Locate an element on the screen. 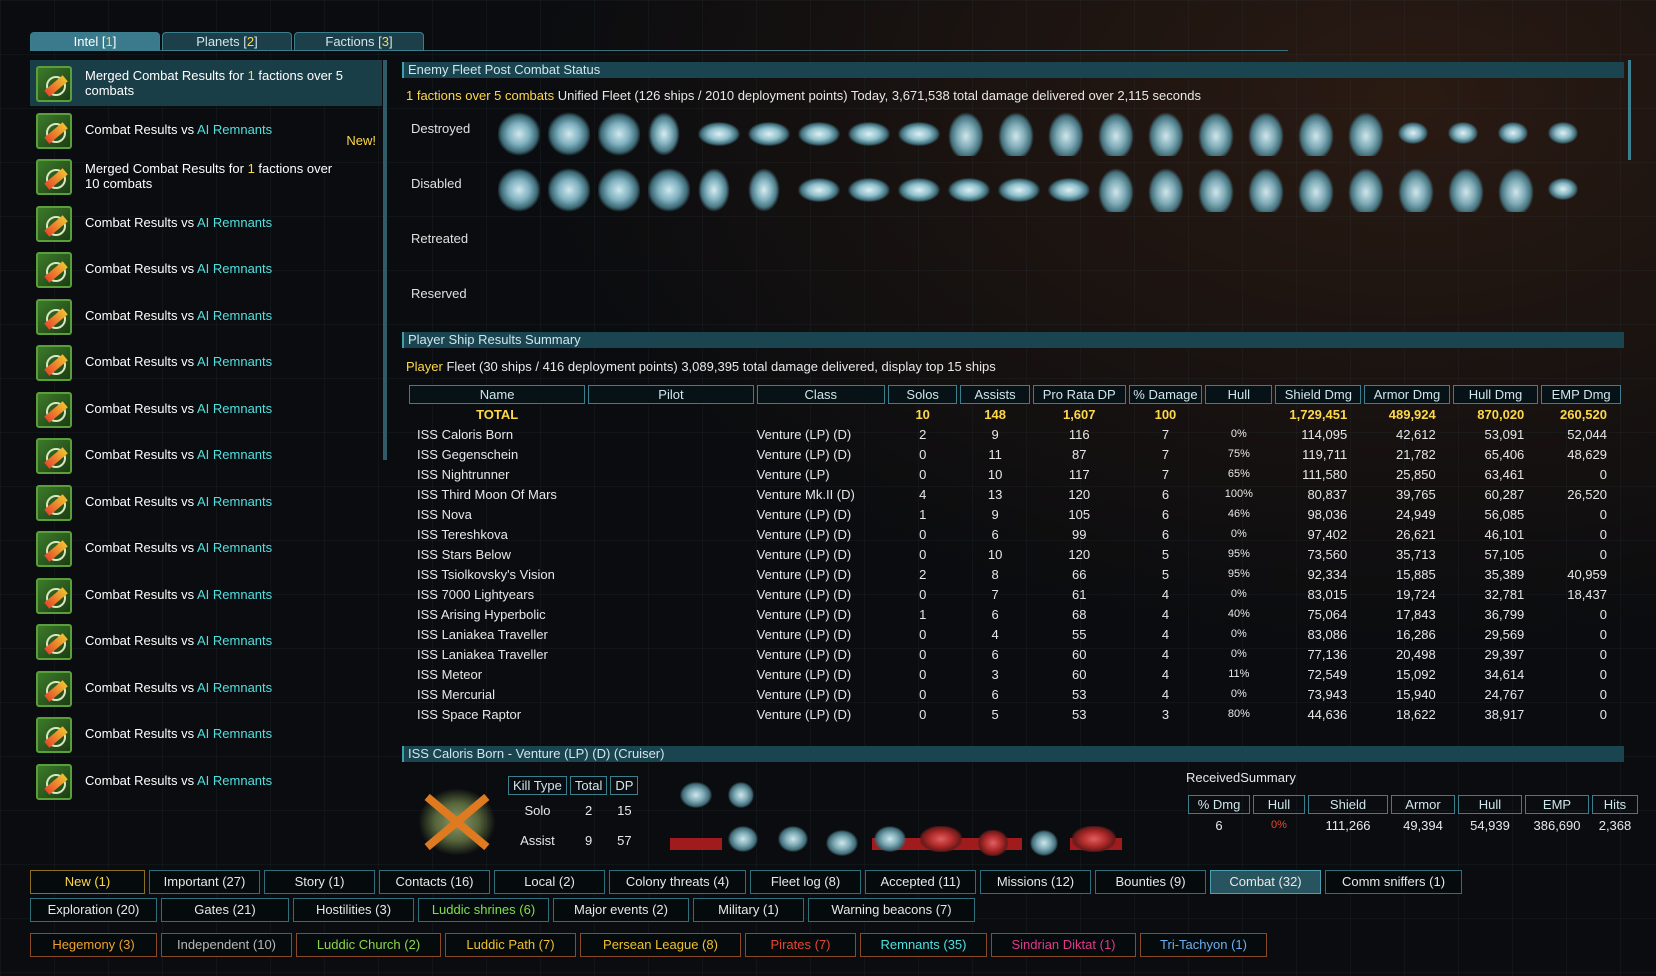 The image size is (1656, 976). filter-button: Colony threats (4) is located at coordinates (677, 882).